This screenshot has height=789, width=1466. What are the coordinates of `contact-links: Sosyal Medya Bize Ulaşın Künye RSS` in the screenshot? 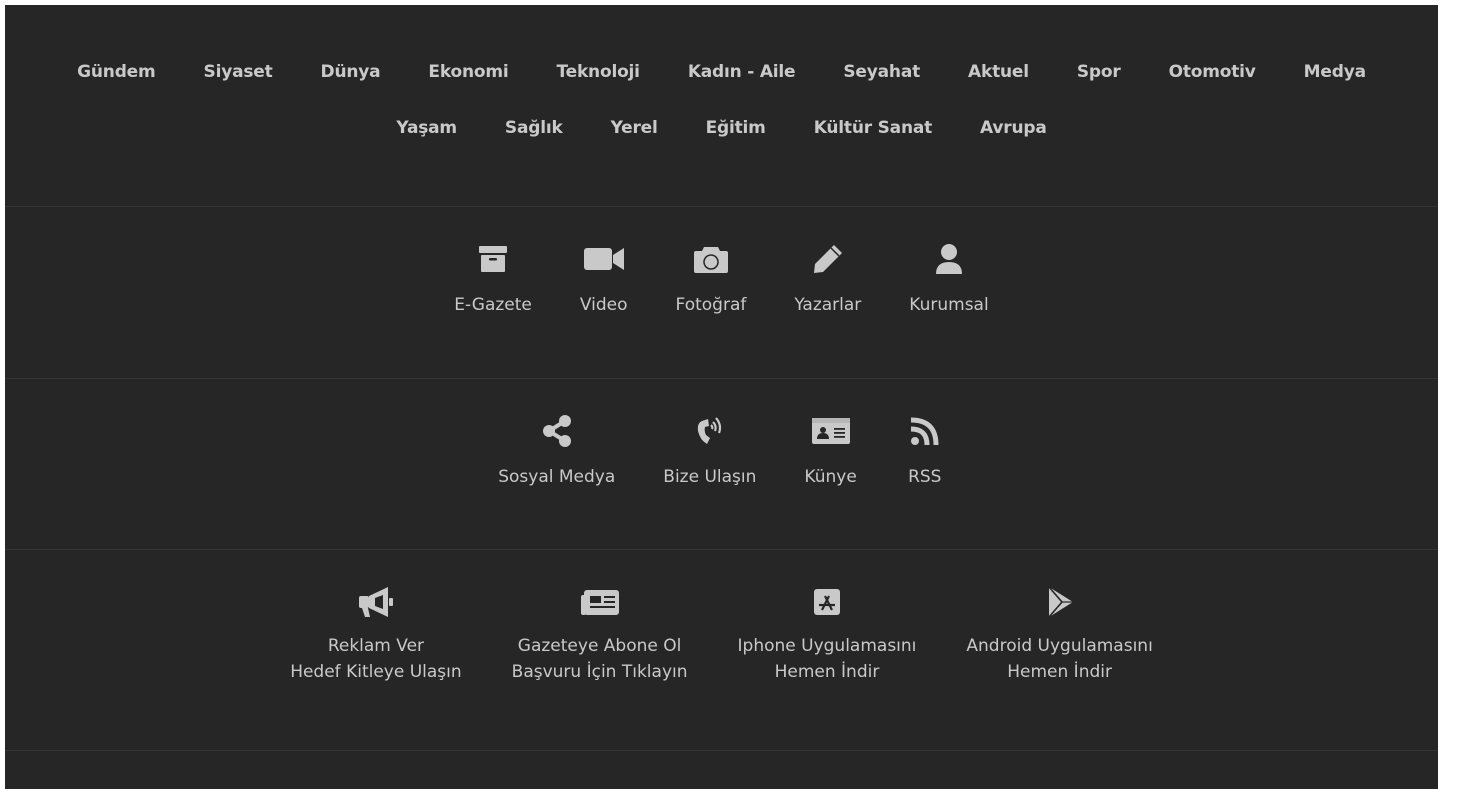 It's located at (721, 452).